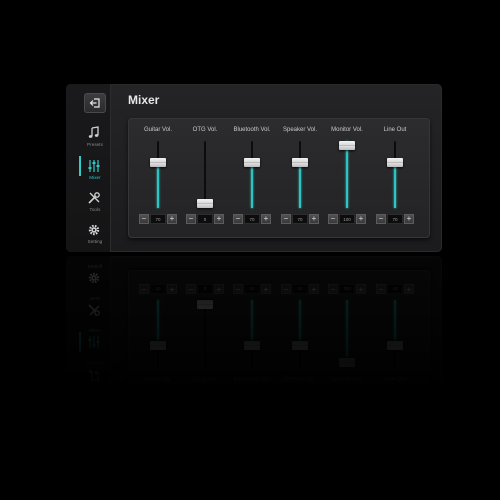  I want to click on channel-strip: Line Out −70 +, so click(395, 178).